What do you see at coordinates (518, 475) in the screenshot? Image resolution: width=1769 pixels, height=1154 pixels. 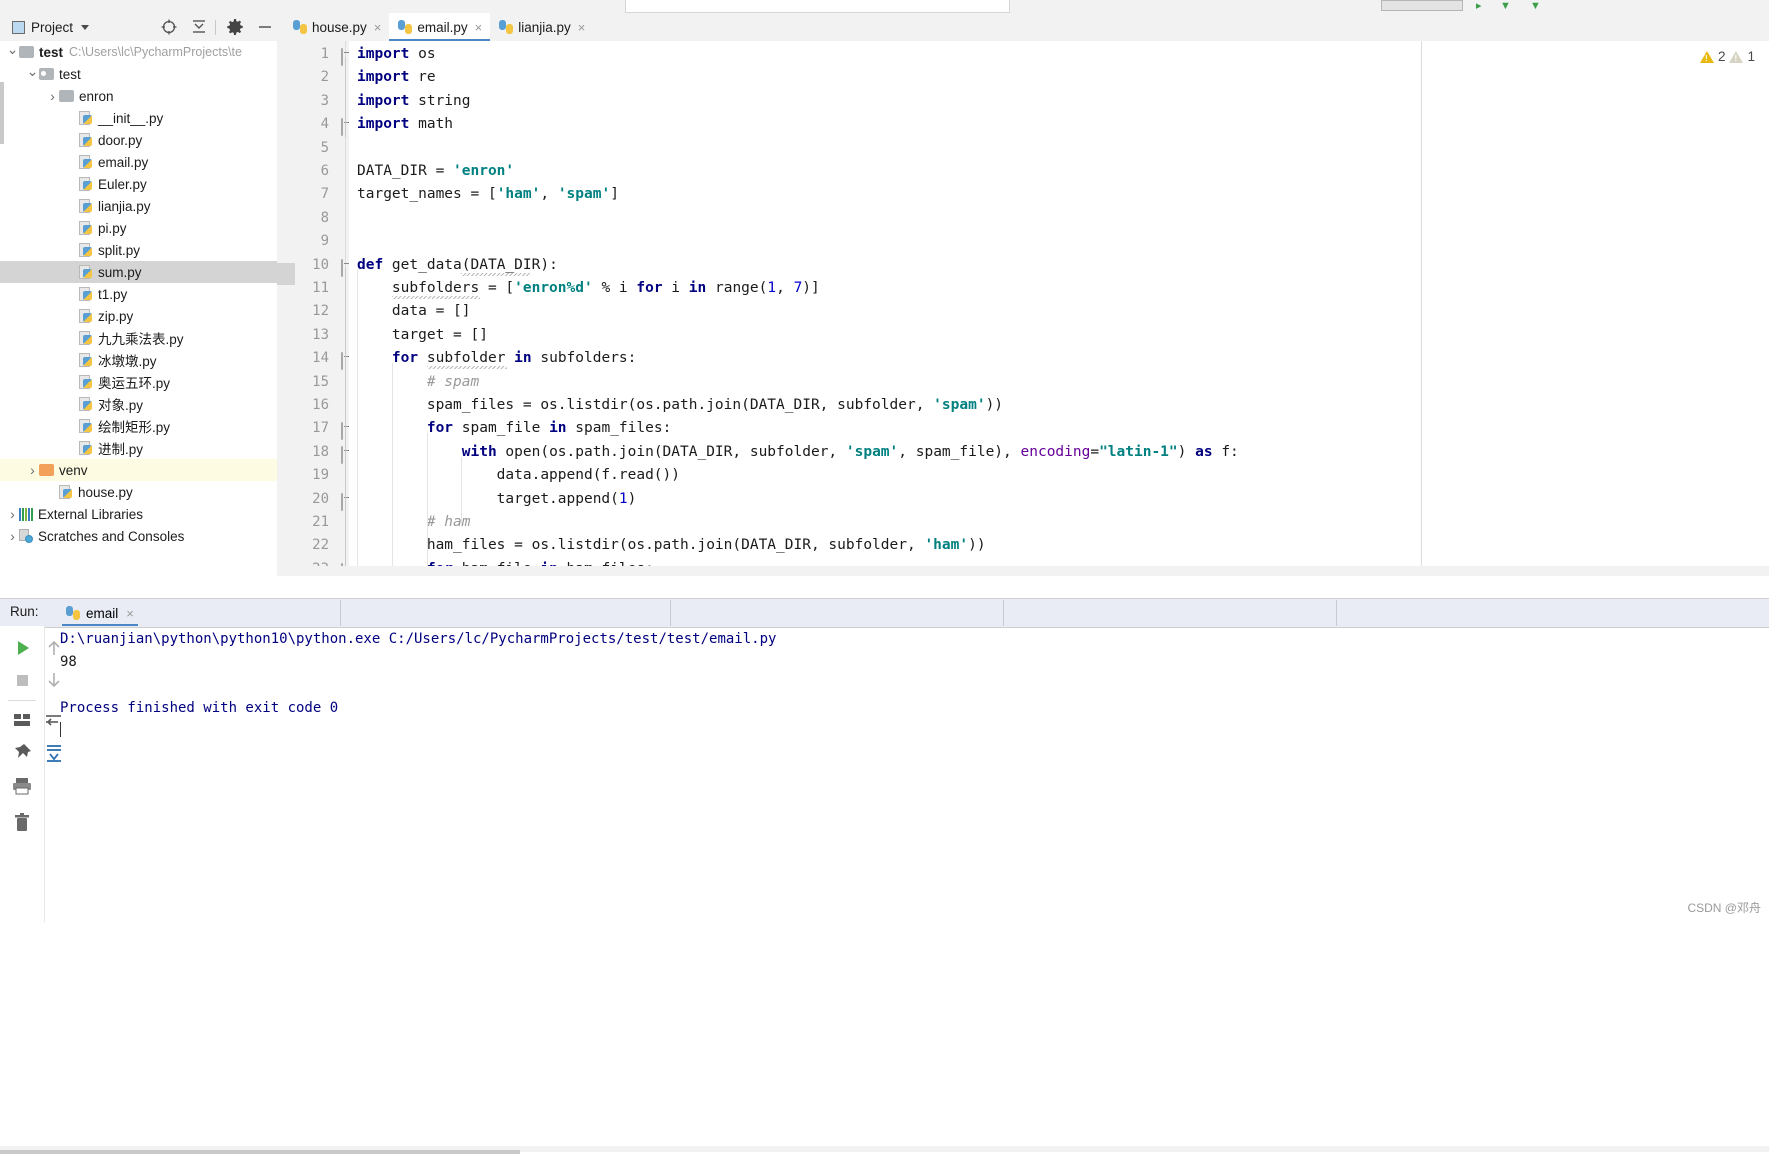 I see `code-line: data.append(f.read())` at bounding box center [518, 475].